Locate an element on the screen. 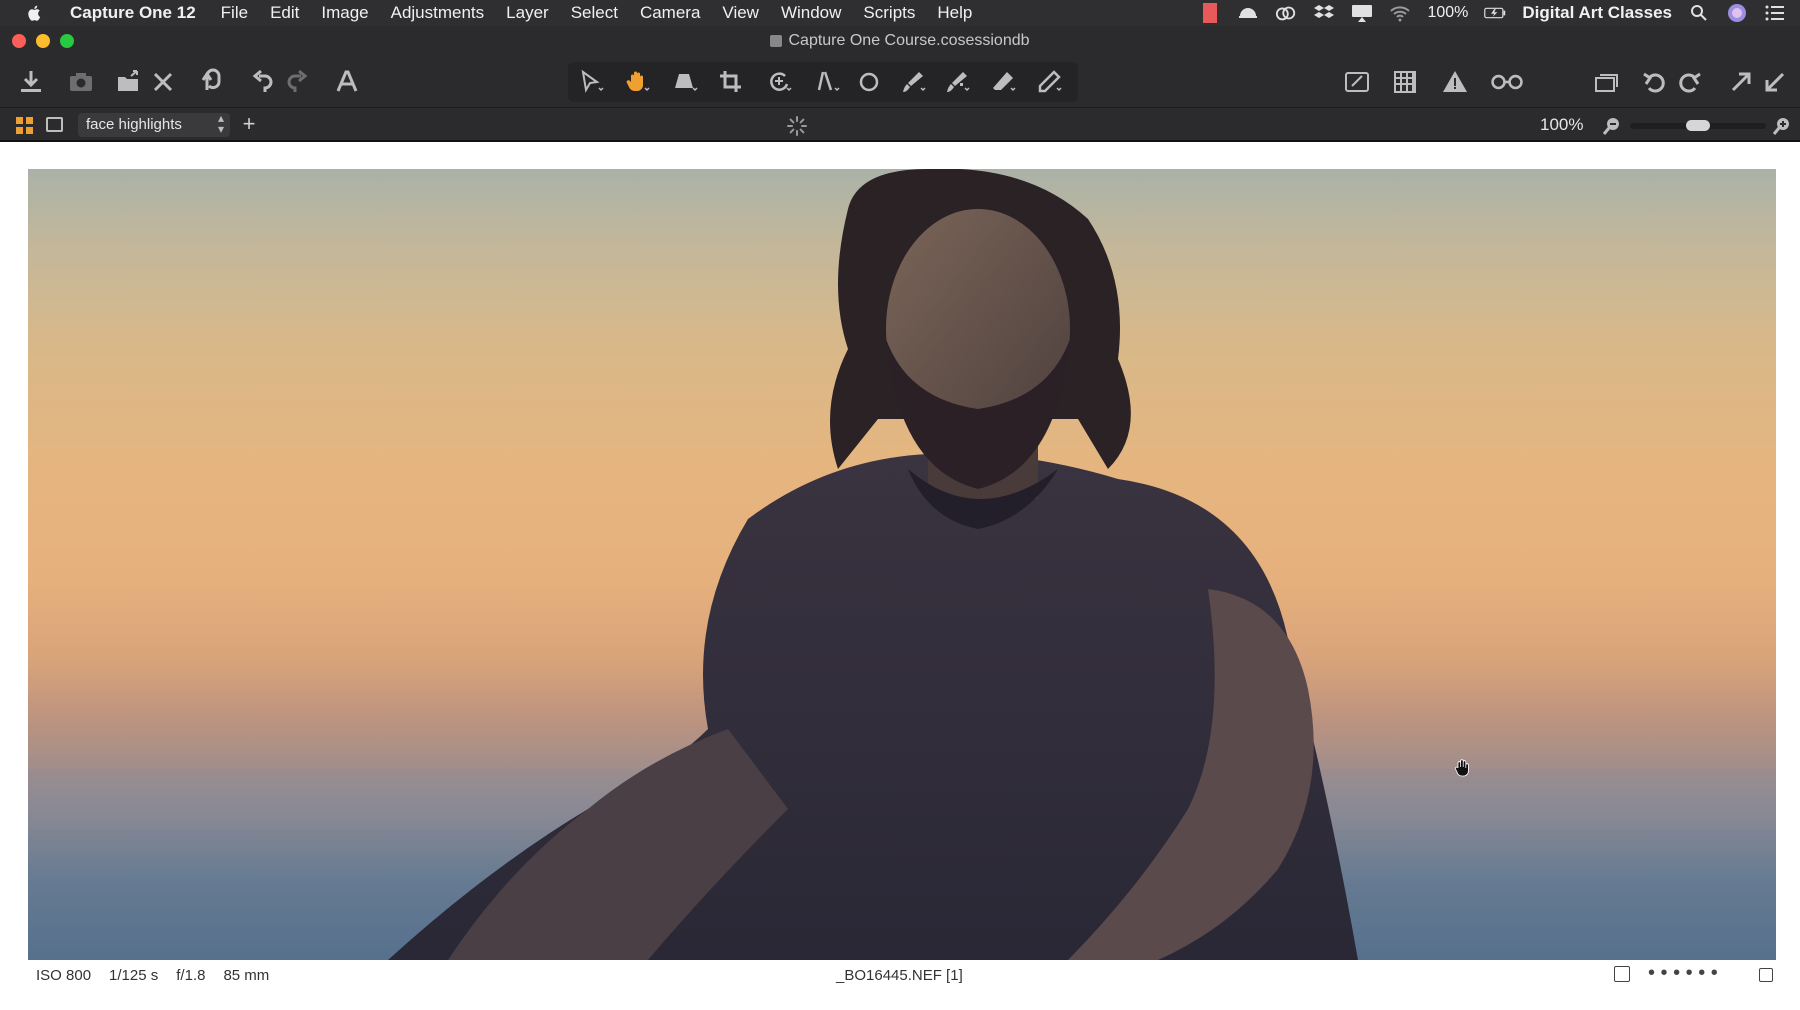  menubar-status-area: 100% Digital Art Classes is located at coordinates (1499, 13).